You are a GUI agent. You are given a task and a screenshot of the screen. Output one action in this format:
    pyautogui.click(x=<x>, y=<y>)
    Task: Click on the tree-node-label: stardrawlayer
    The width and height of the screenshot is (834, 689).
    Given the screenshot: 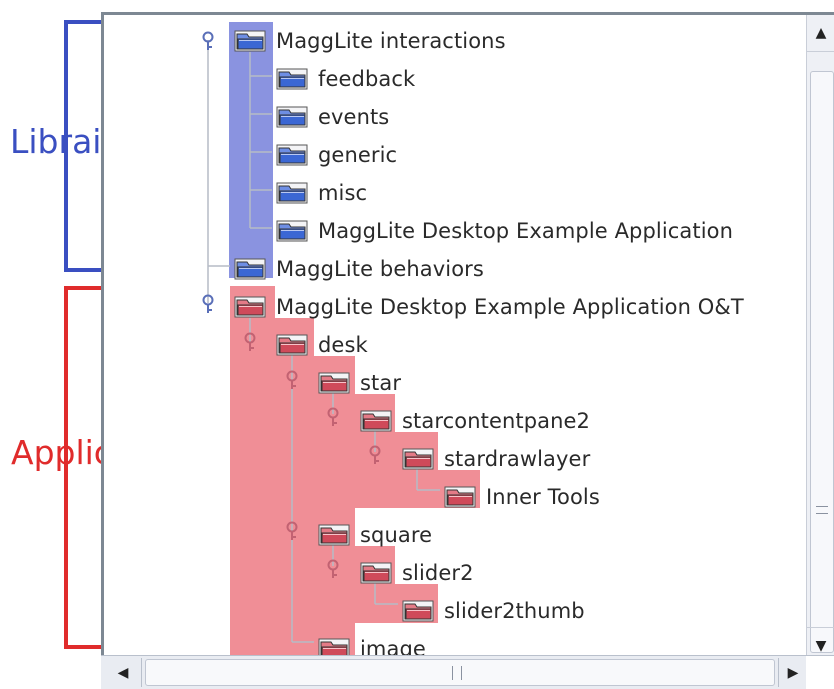 What is the action you would take?
    pyautogui.click(x=517, y=459)
    